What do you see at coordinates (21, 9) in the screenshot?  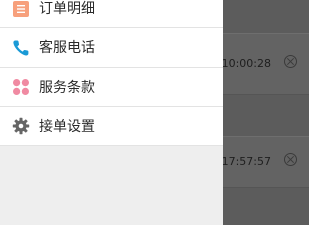 I see `order-list-icon` at bounding box center [21, 9].